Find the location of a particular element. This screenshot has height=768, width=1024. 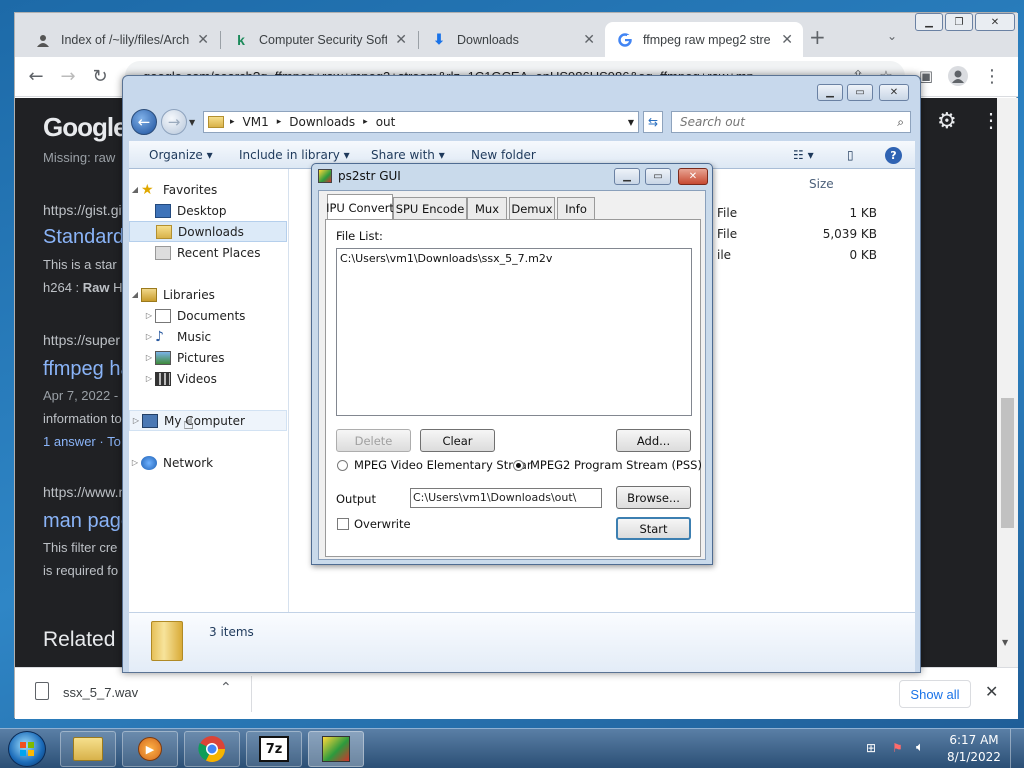

refresh-icon: ⇆ is located at coordinates (653, 122).